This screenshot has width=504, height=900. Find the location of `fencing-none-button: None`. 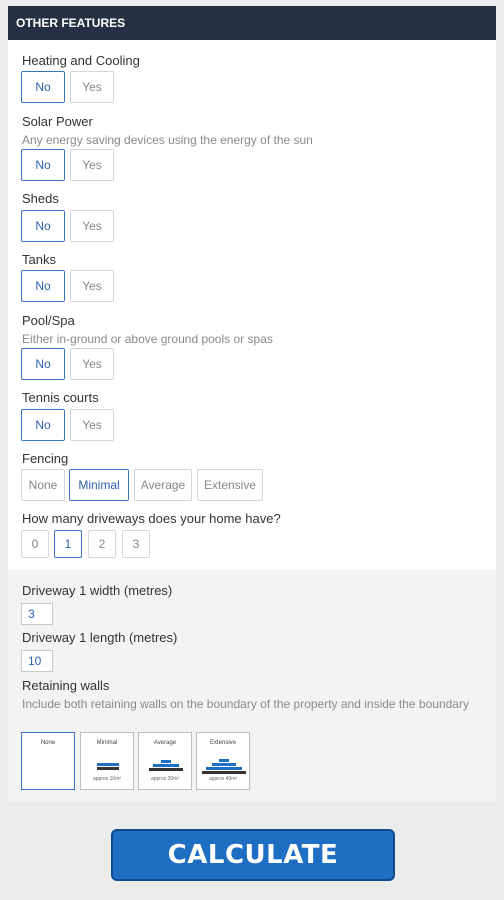

fencing-none-button: None is located at coordinates (43, 485).